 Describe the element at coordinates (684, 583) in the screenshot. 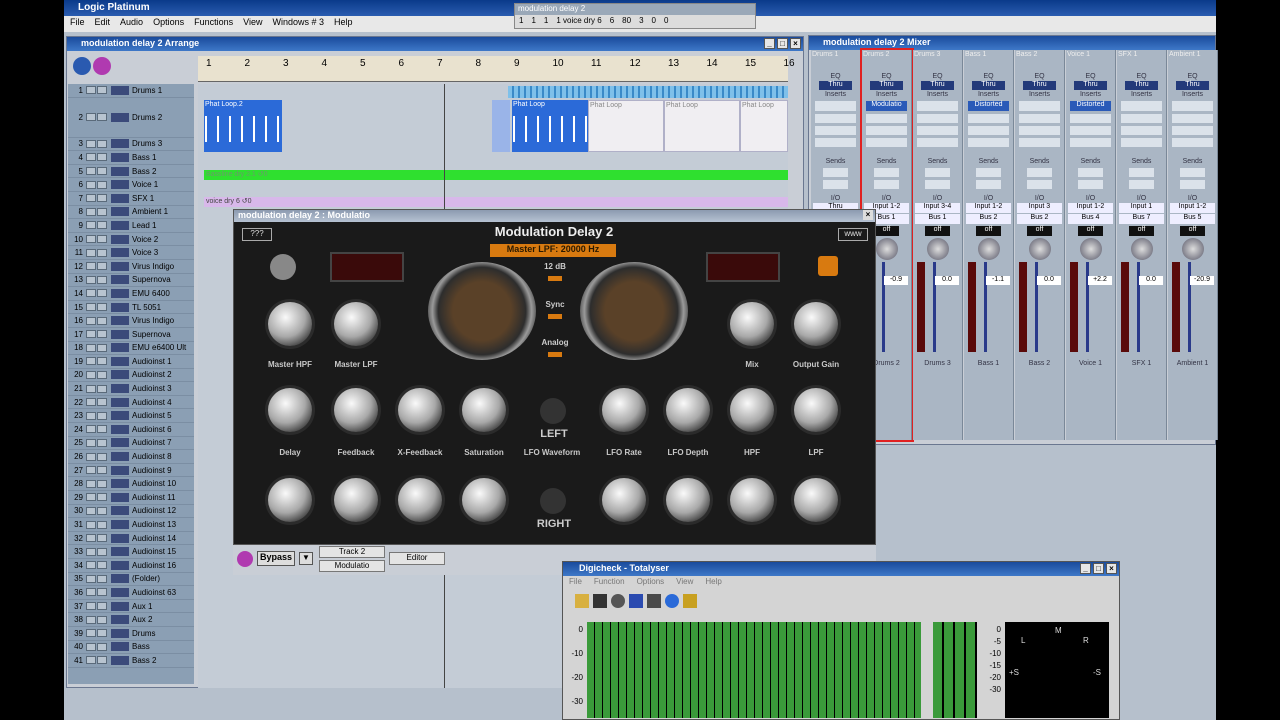

I see `dc-menu-view: View` at that location.